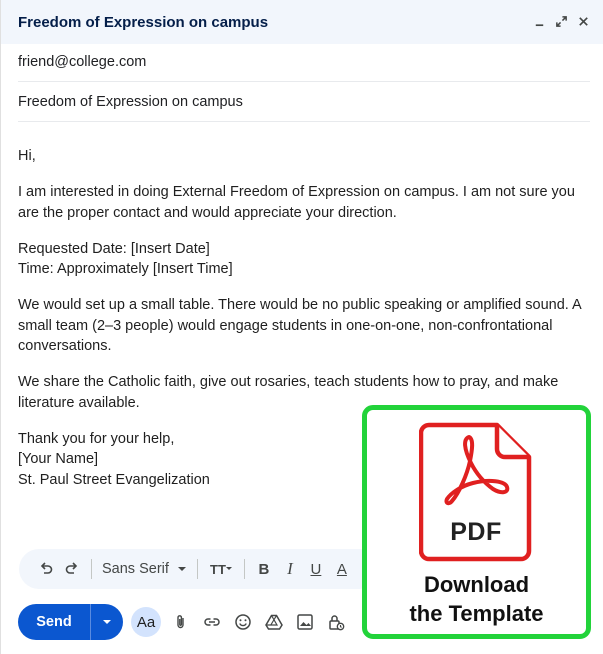  I want to click on font-family-dropdown: Sans Serif, so click(144, 569).